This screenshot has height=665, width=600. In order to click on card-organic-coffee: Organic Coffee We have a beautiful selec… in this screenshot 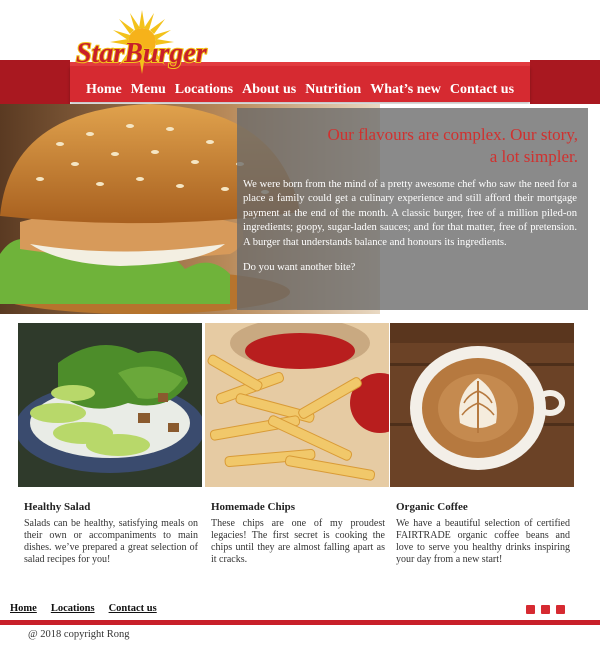, I will do `click(482, 444)`.